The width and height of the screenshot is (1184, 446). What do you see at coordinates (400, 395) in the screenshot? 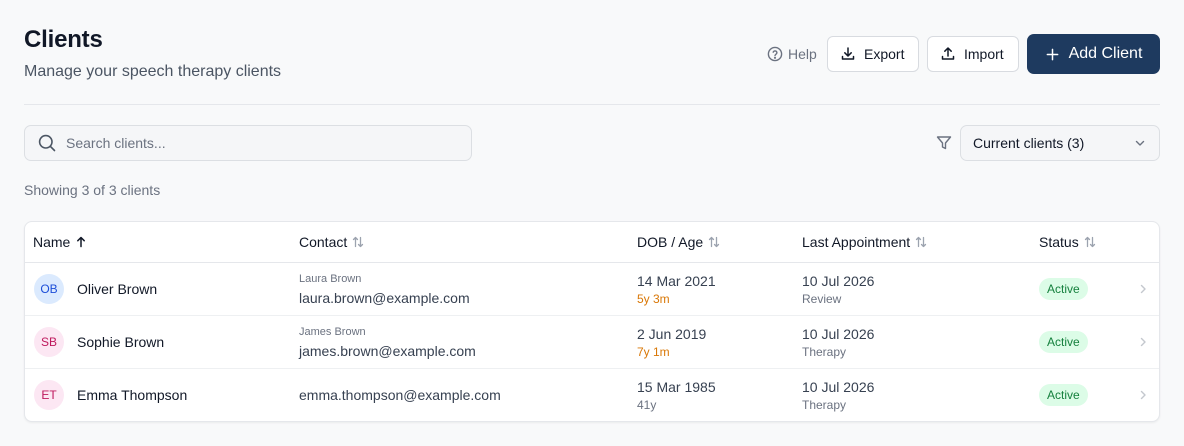
I see `contact-email: emma.thompson@example.com` at bounding box center [400, 395].